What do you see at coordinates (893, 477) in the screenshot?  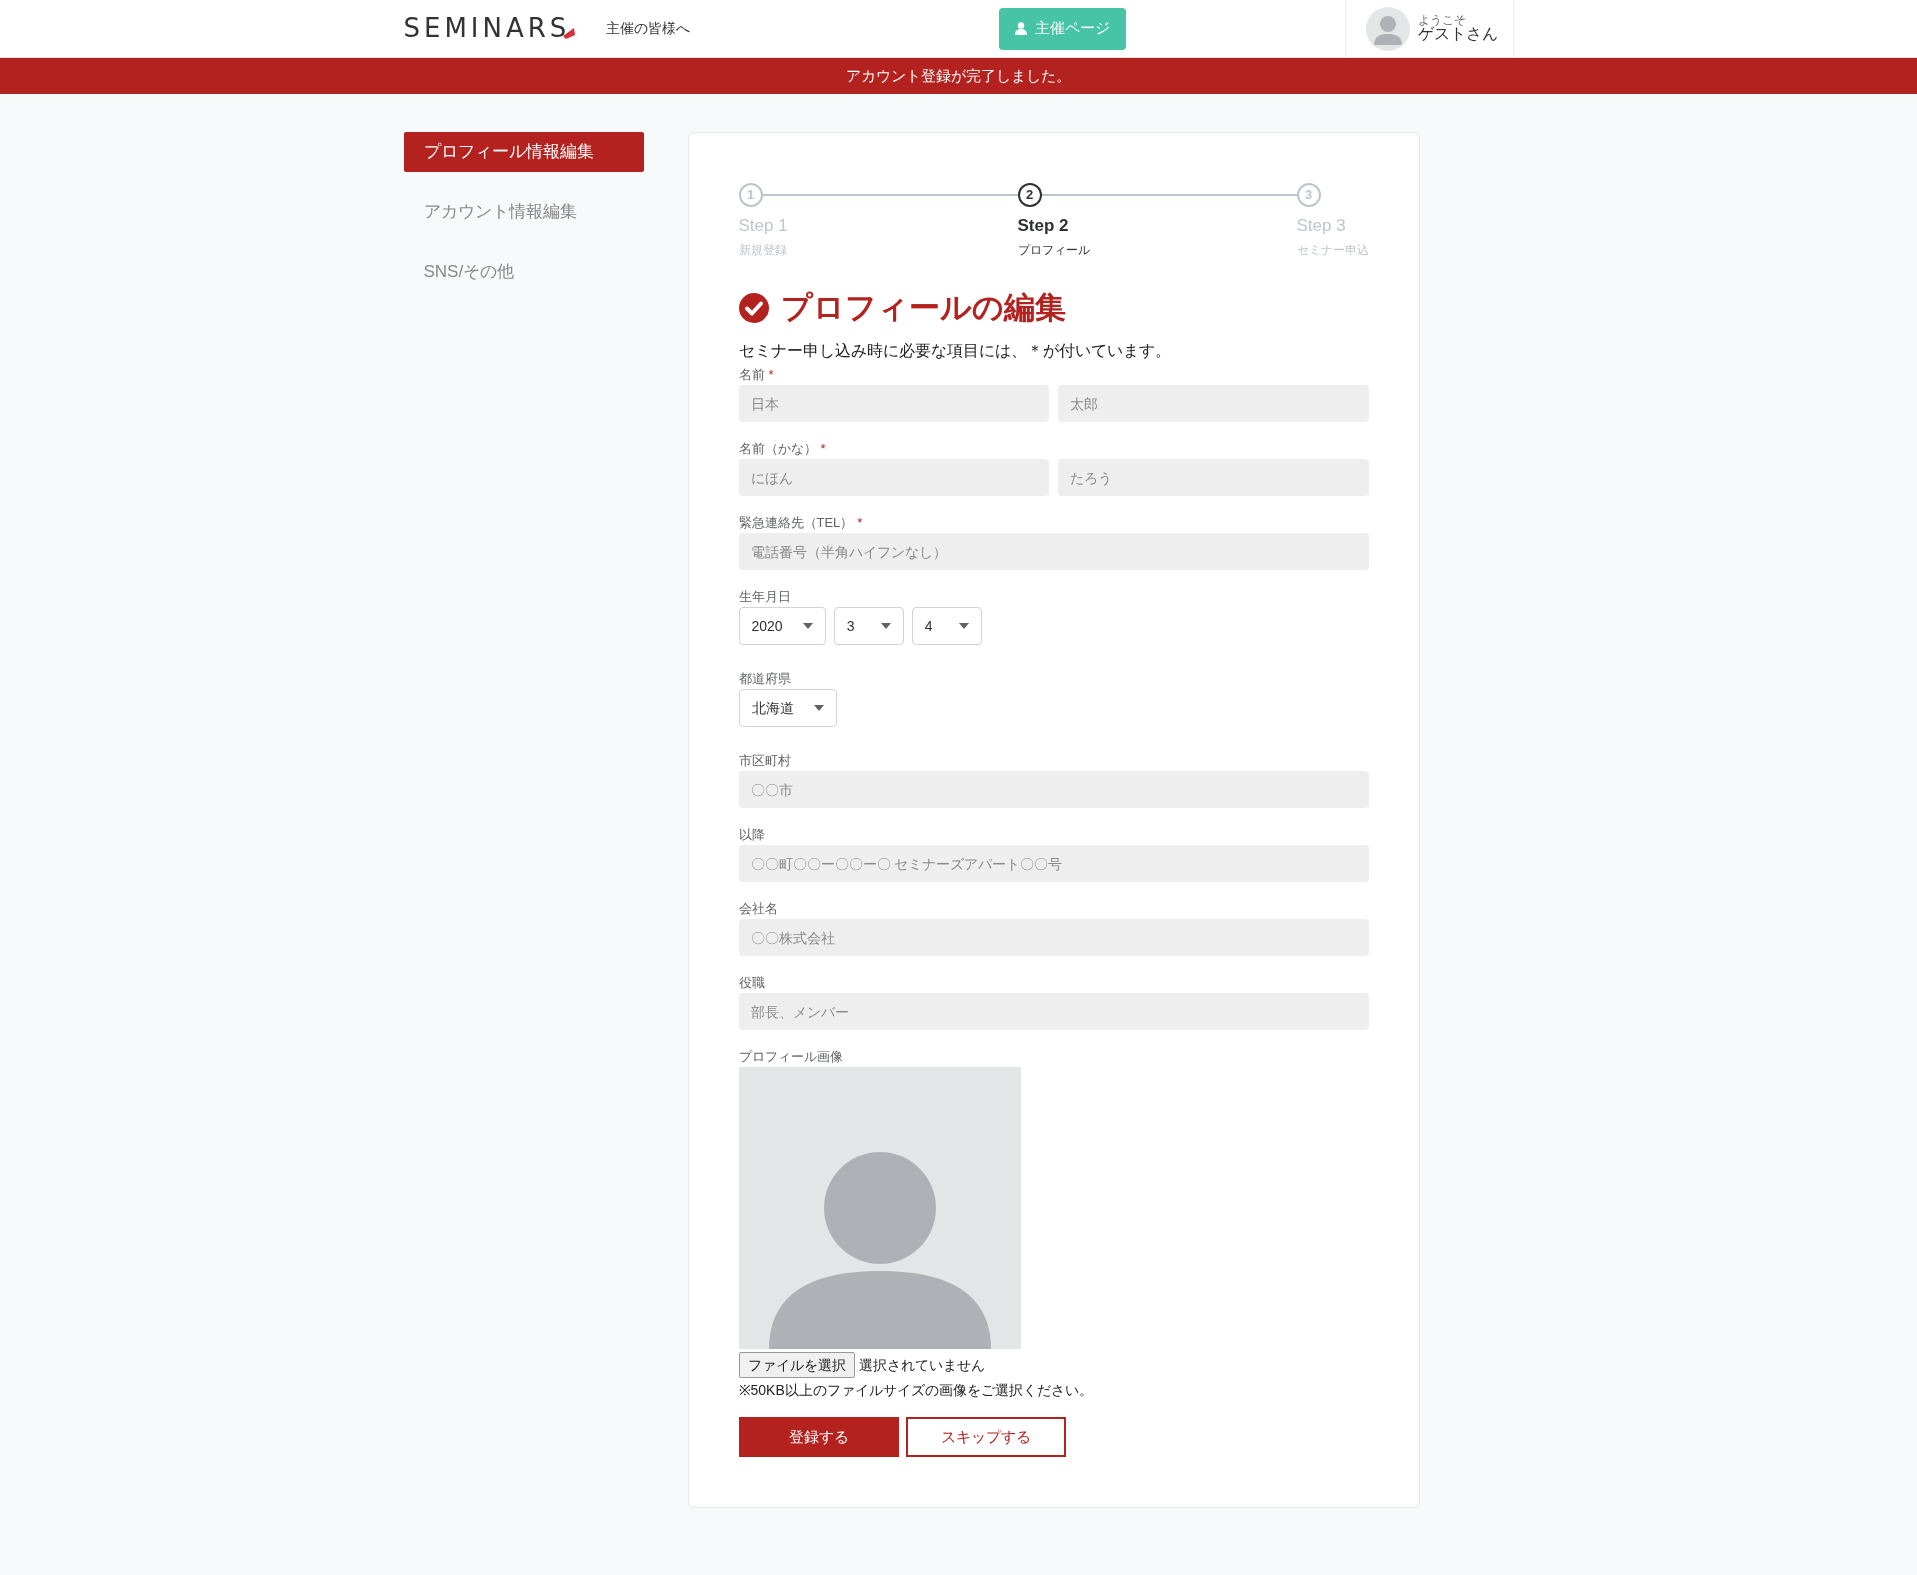 I see `text-field: にほん` at bounding box center [893, 477].